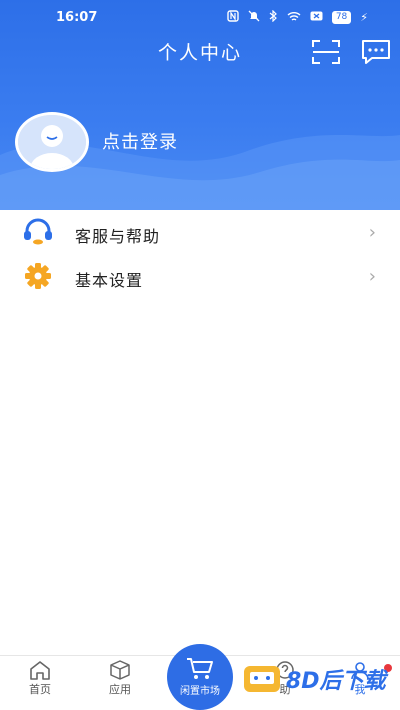  Describe the element at coordinates (40, 689) in the screenshot. I see `tab-label-home: 首页` at that location.